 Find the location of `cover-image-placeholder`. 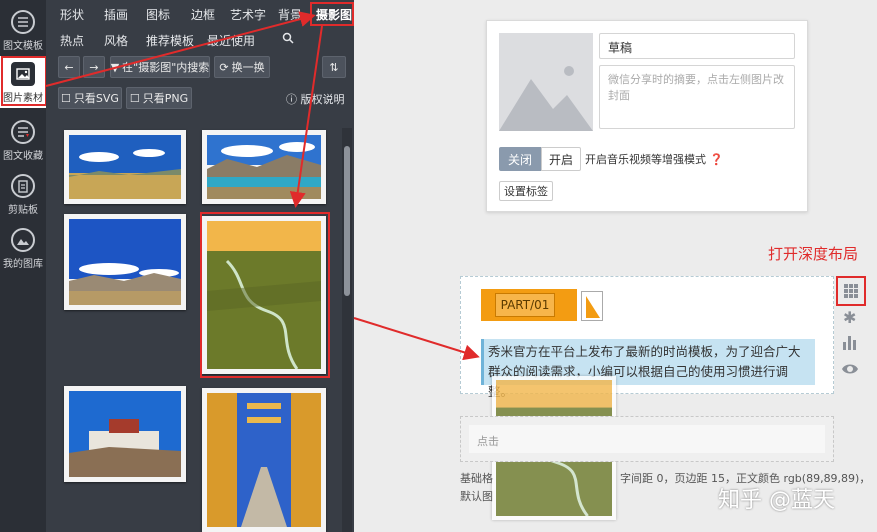

cover-image-placeholder is located at coordinates (546, 82).